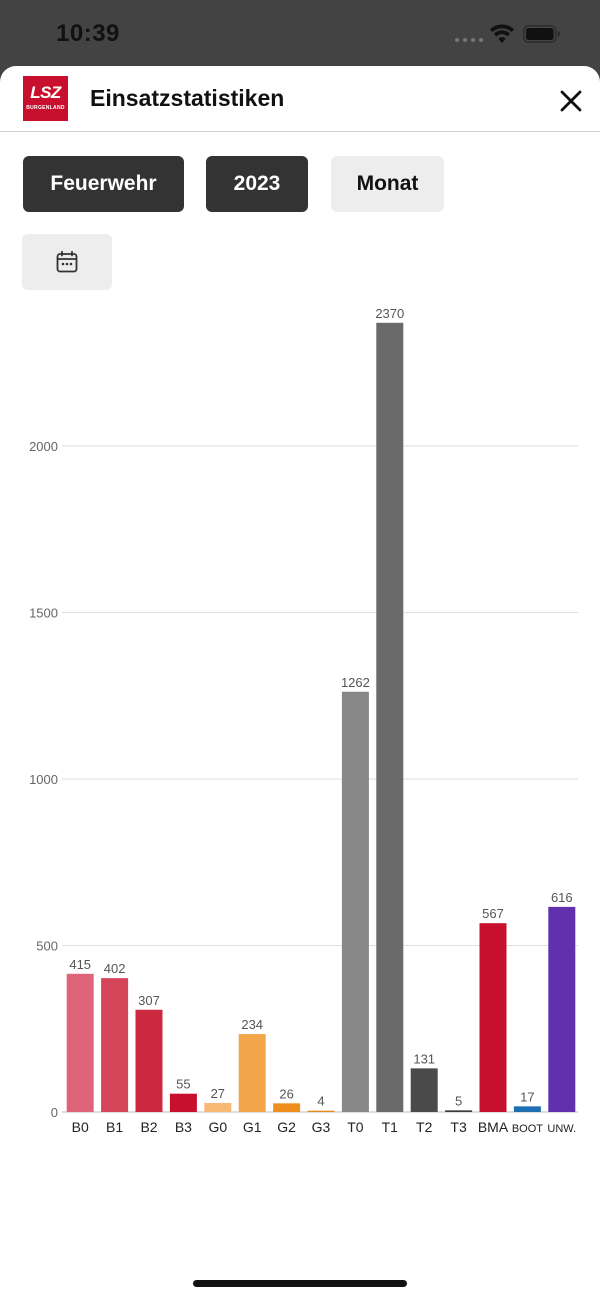 Image resolution: width=600 pixels, height=1298 pixels. What do you see at coordinates (493, 1127) in the screenshot?
I see `x-tick-label: BMA` at bounding box center [493, 1127].